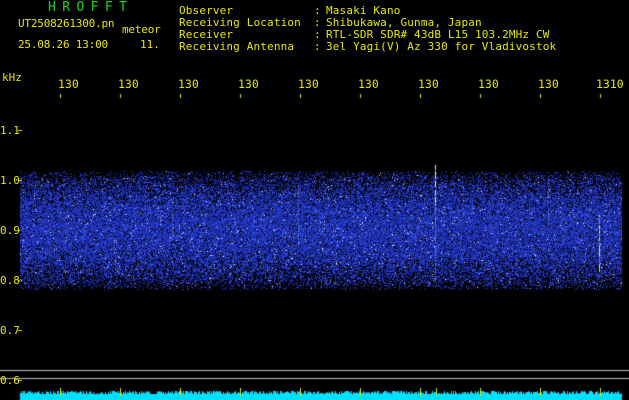  What do you see at coordinates (206, 10) in the screenshot?
I see `observer-label: Observer` at bounding box center [206, 10].